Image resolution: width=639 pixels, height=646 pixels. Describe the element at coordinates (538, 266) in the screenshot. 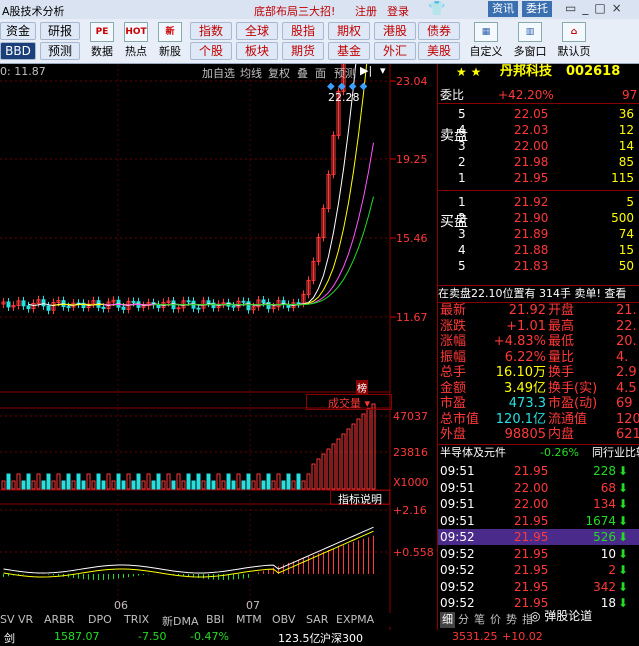

I see `buy-level-row: 5 21.83 50` at that location.